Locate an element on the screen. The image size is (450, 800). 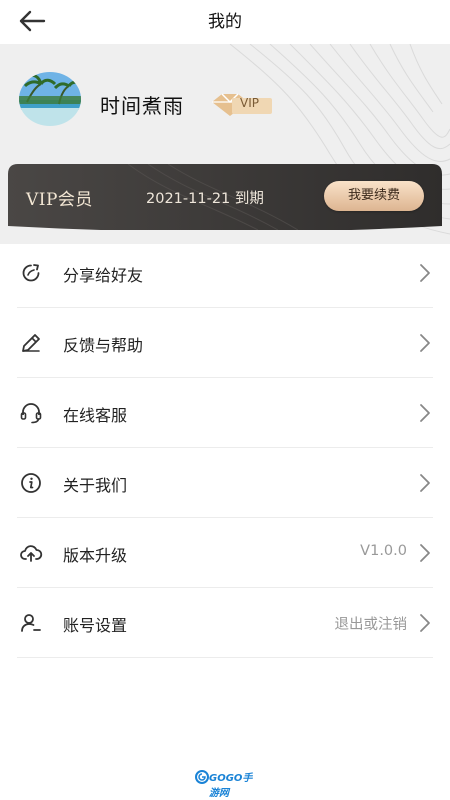
cloud-upload-icon is located at coordinates (31, 553).